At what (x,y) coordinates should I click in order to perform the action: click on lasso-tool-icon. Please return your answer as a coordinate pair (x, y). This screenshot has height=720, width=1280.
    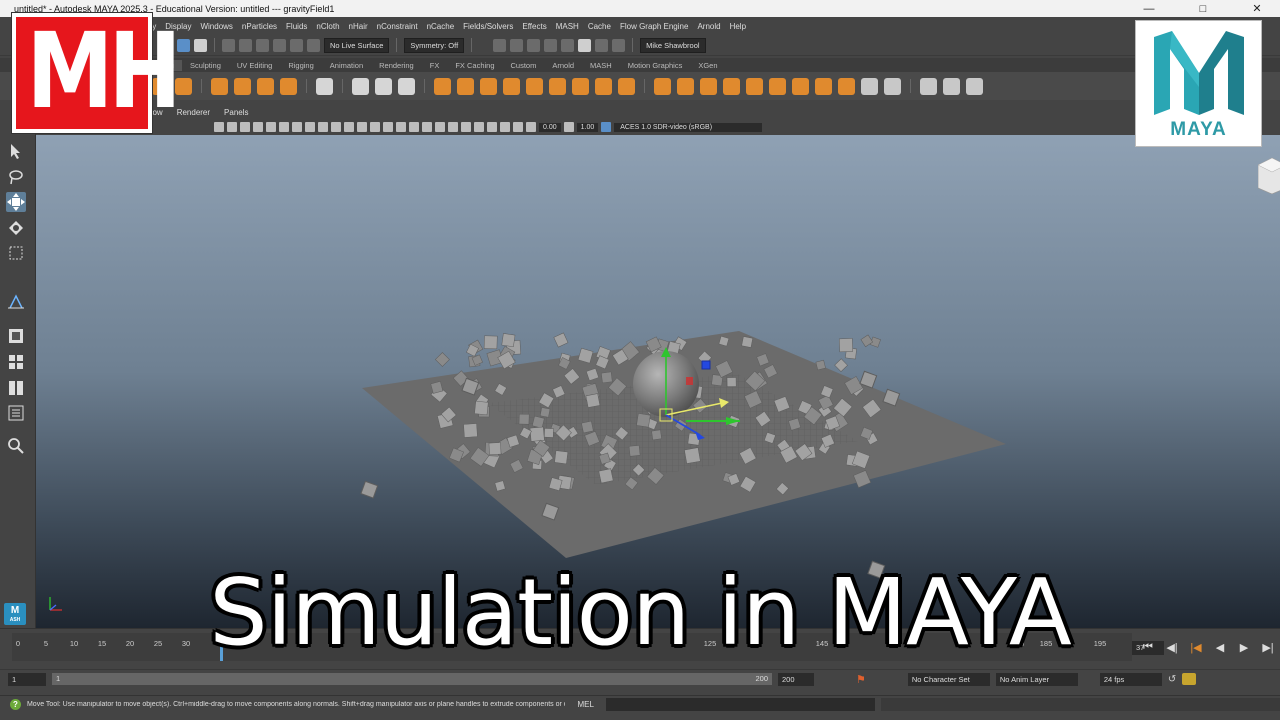
    Looking at the image, I should click on (16, 177).